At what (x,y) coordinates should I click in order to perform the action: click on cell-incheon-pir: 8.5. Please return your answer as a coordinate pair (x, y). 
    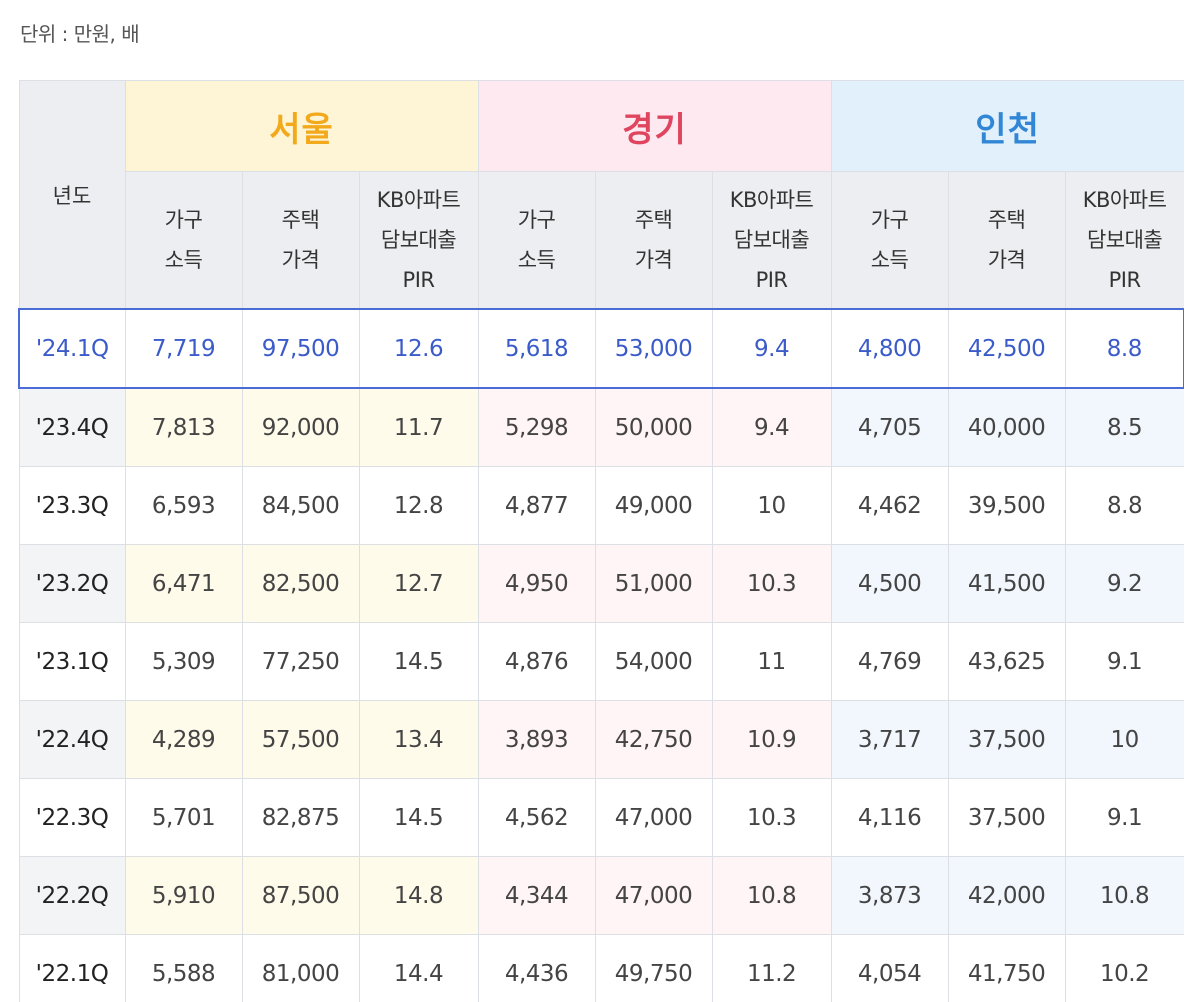
    Looking at the image, I should click on (1124, 427).